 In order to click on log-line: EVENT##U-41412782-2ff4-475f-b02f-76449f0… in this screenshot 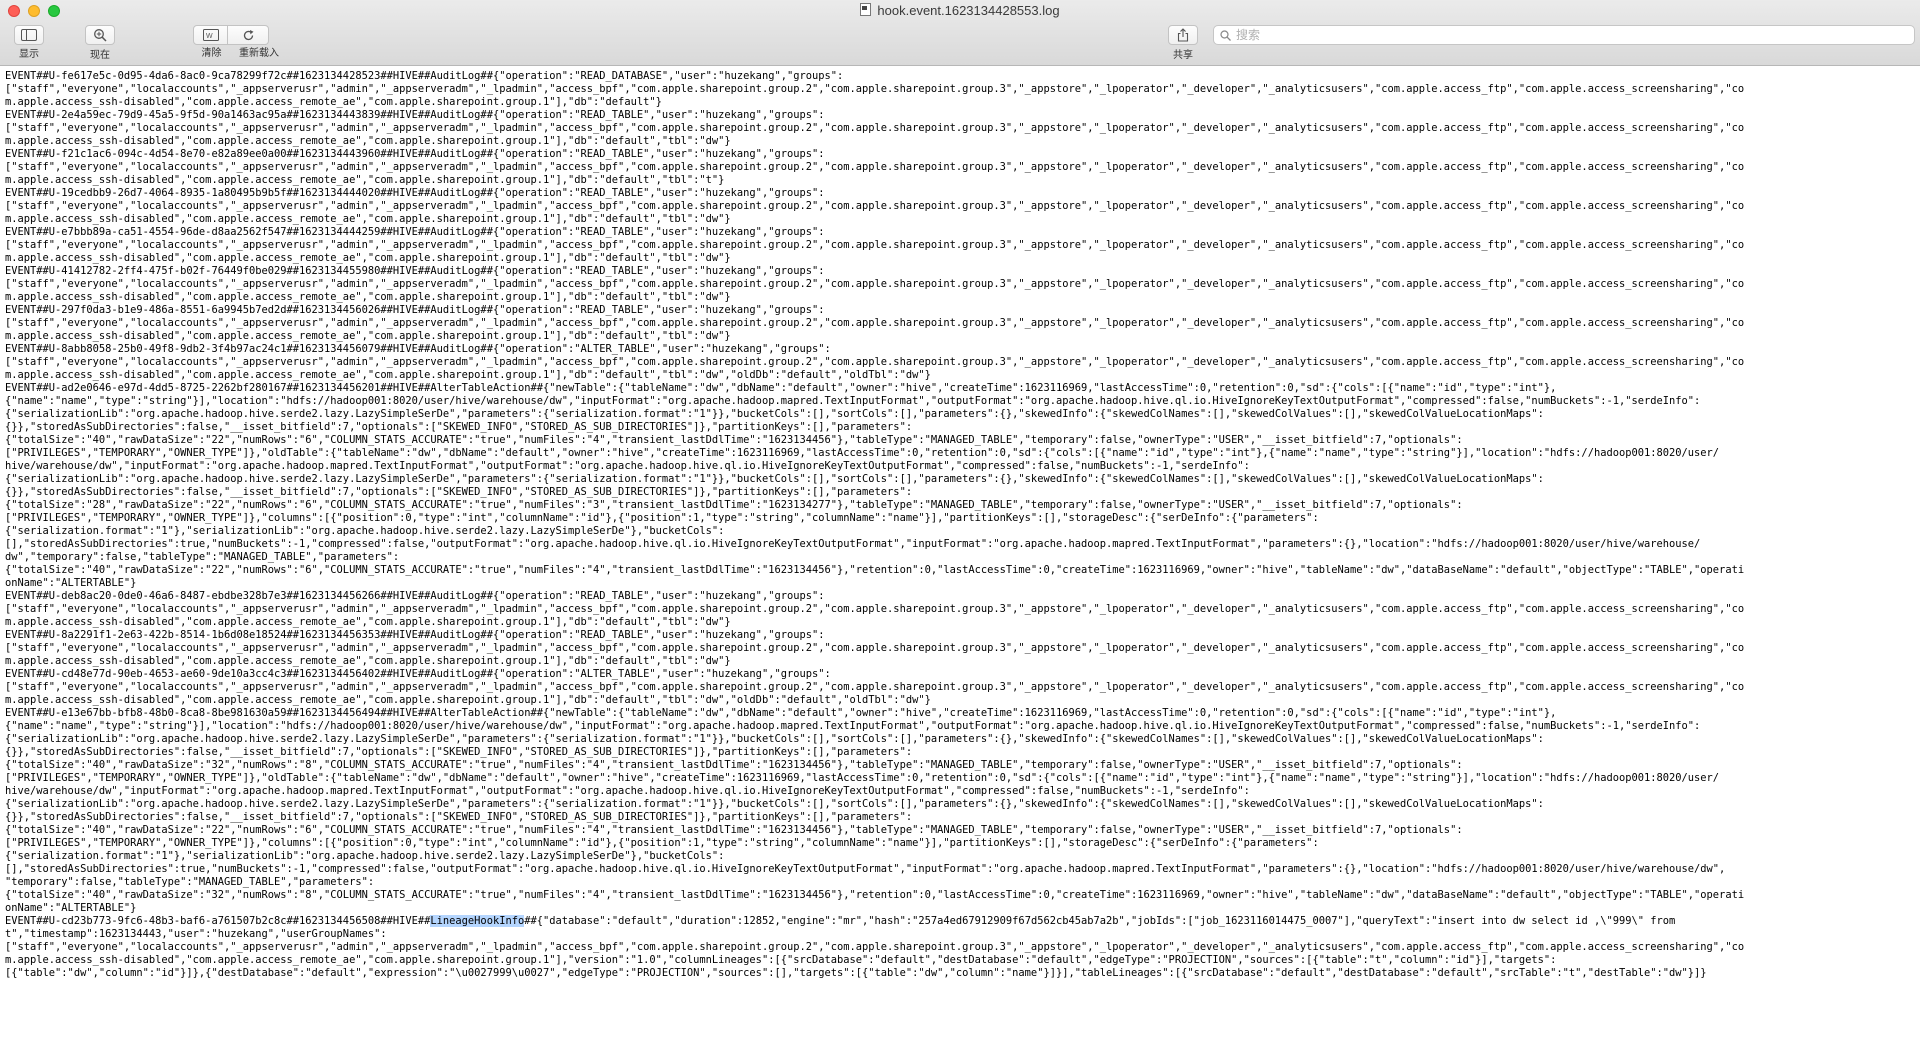, I will do `click(415, 271)`.